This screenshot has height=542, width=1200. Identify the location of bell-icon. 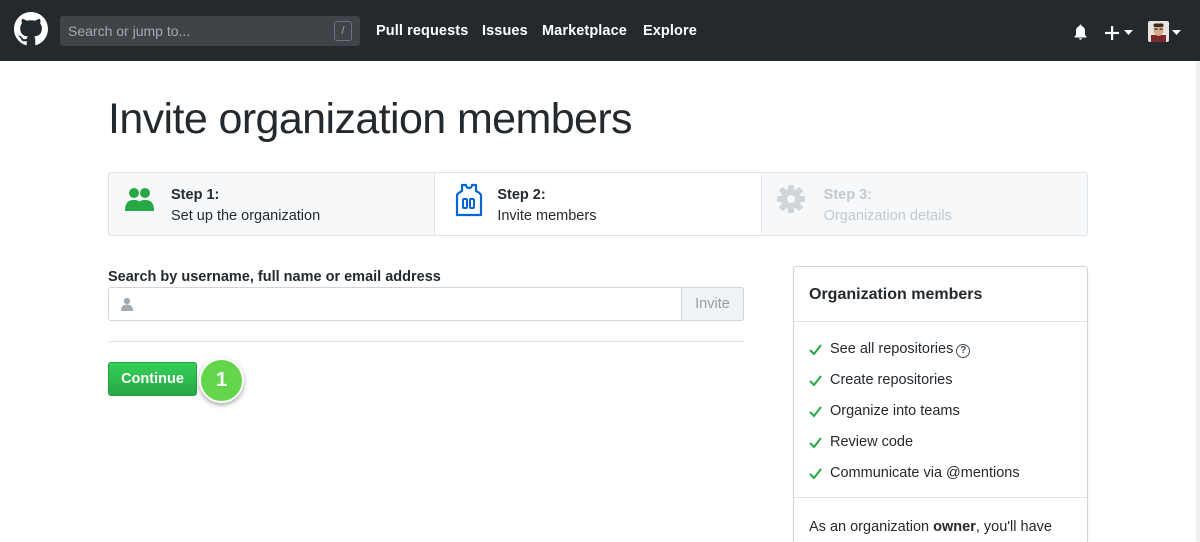
(1080, 32).